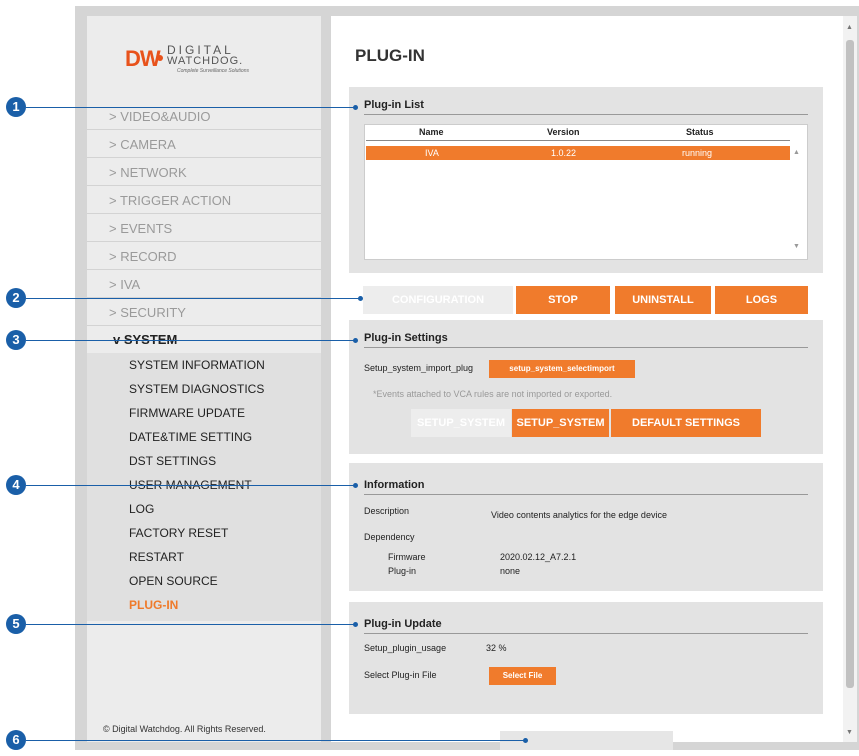 The width and height of the screenshot is (859, 756). Describe the element at coordinates (205, 61) in the screenshot. I see `logo-line2: WATCHDOG.` at that location.